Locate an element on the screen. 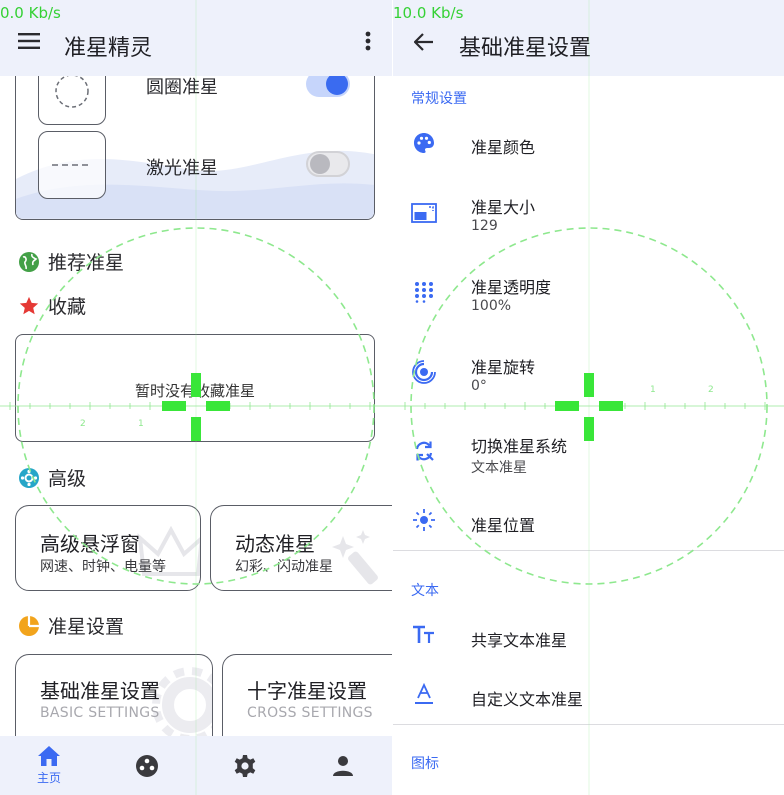 The image size is (784, 795). screen-title: 基础准星设置 is located at coordinates (525, 48).